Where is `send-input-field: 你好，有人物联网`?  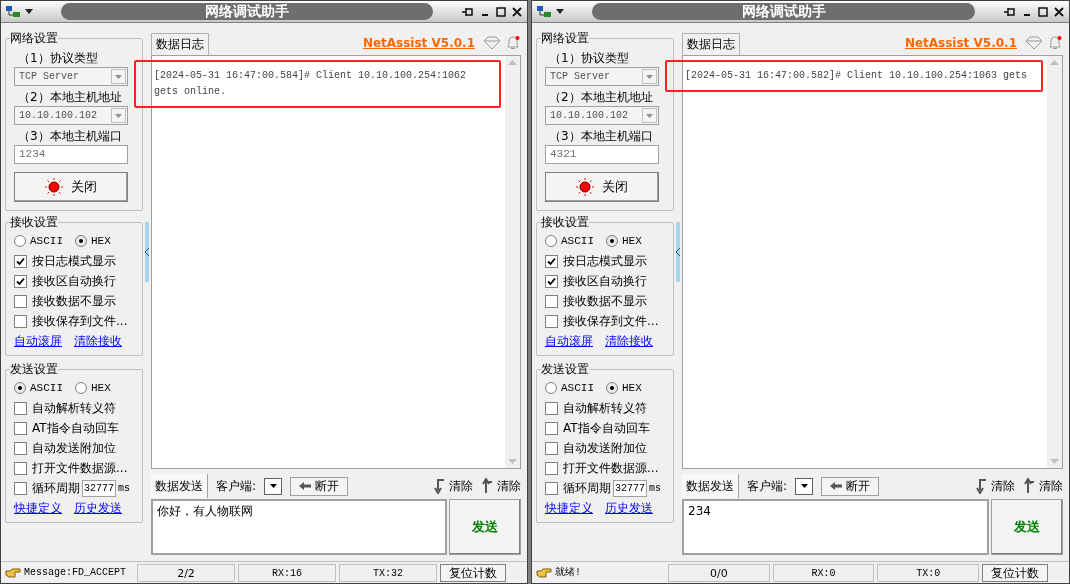 send-input-field: 你好，有人物联网 is located at coordinates (299, 527).